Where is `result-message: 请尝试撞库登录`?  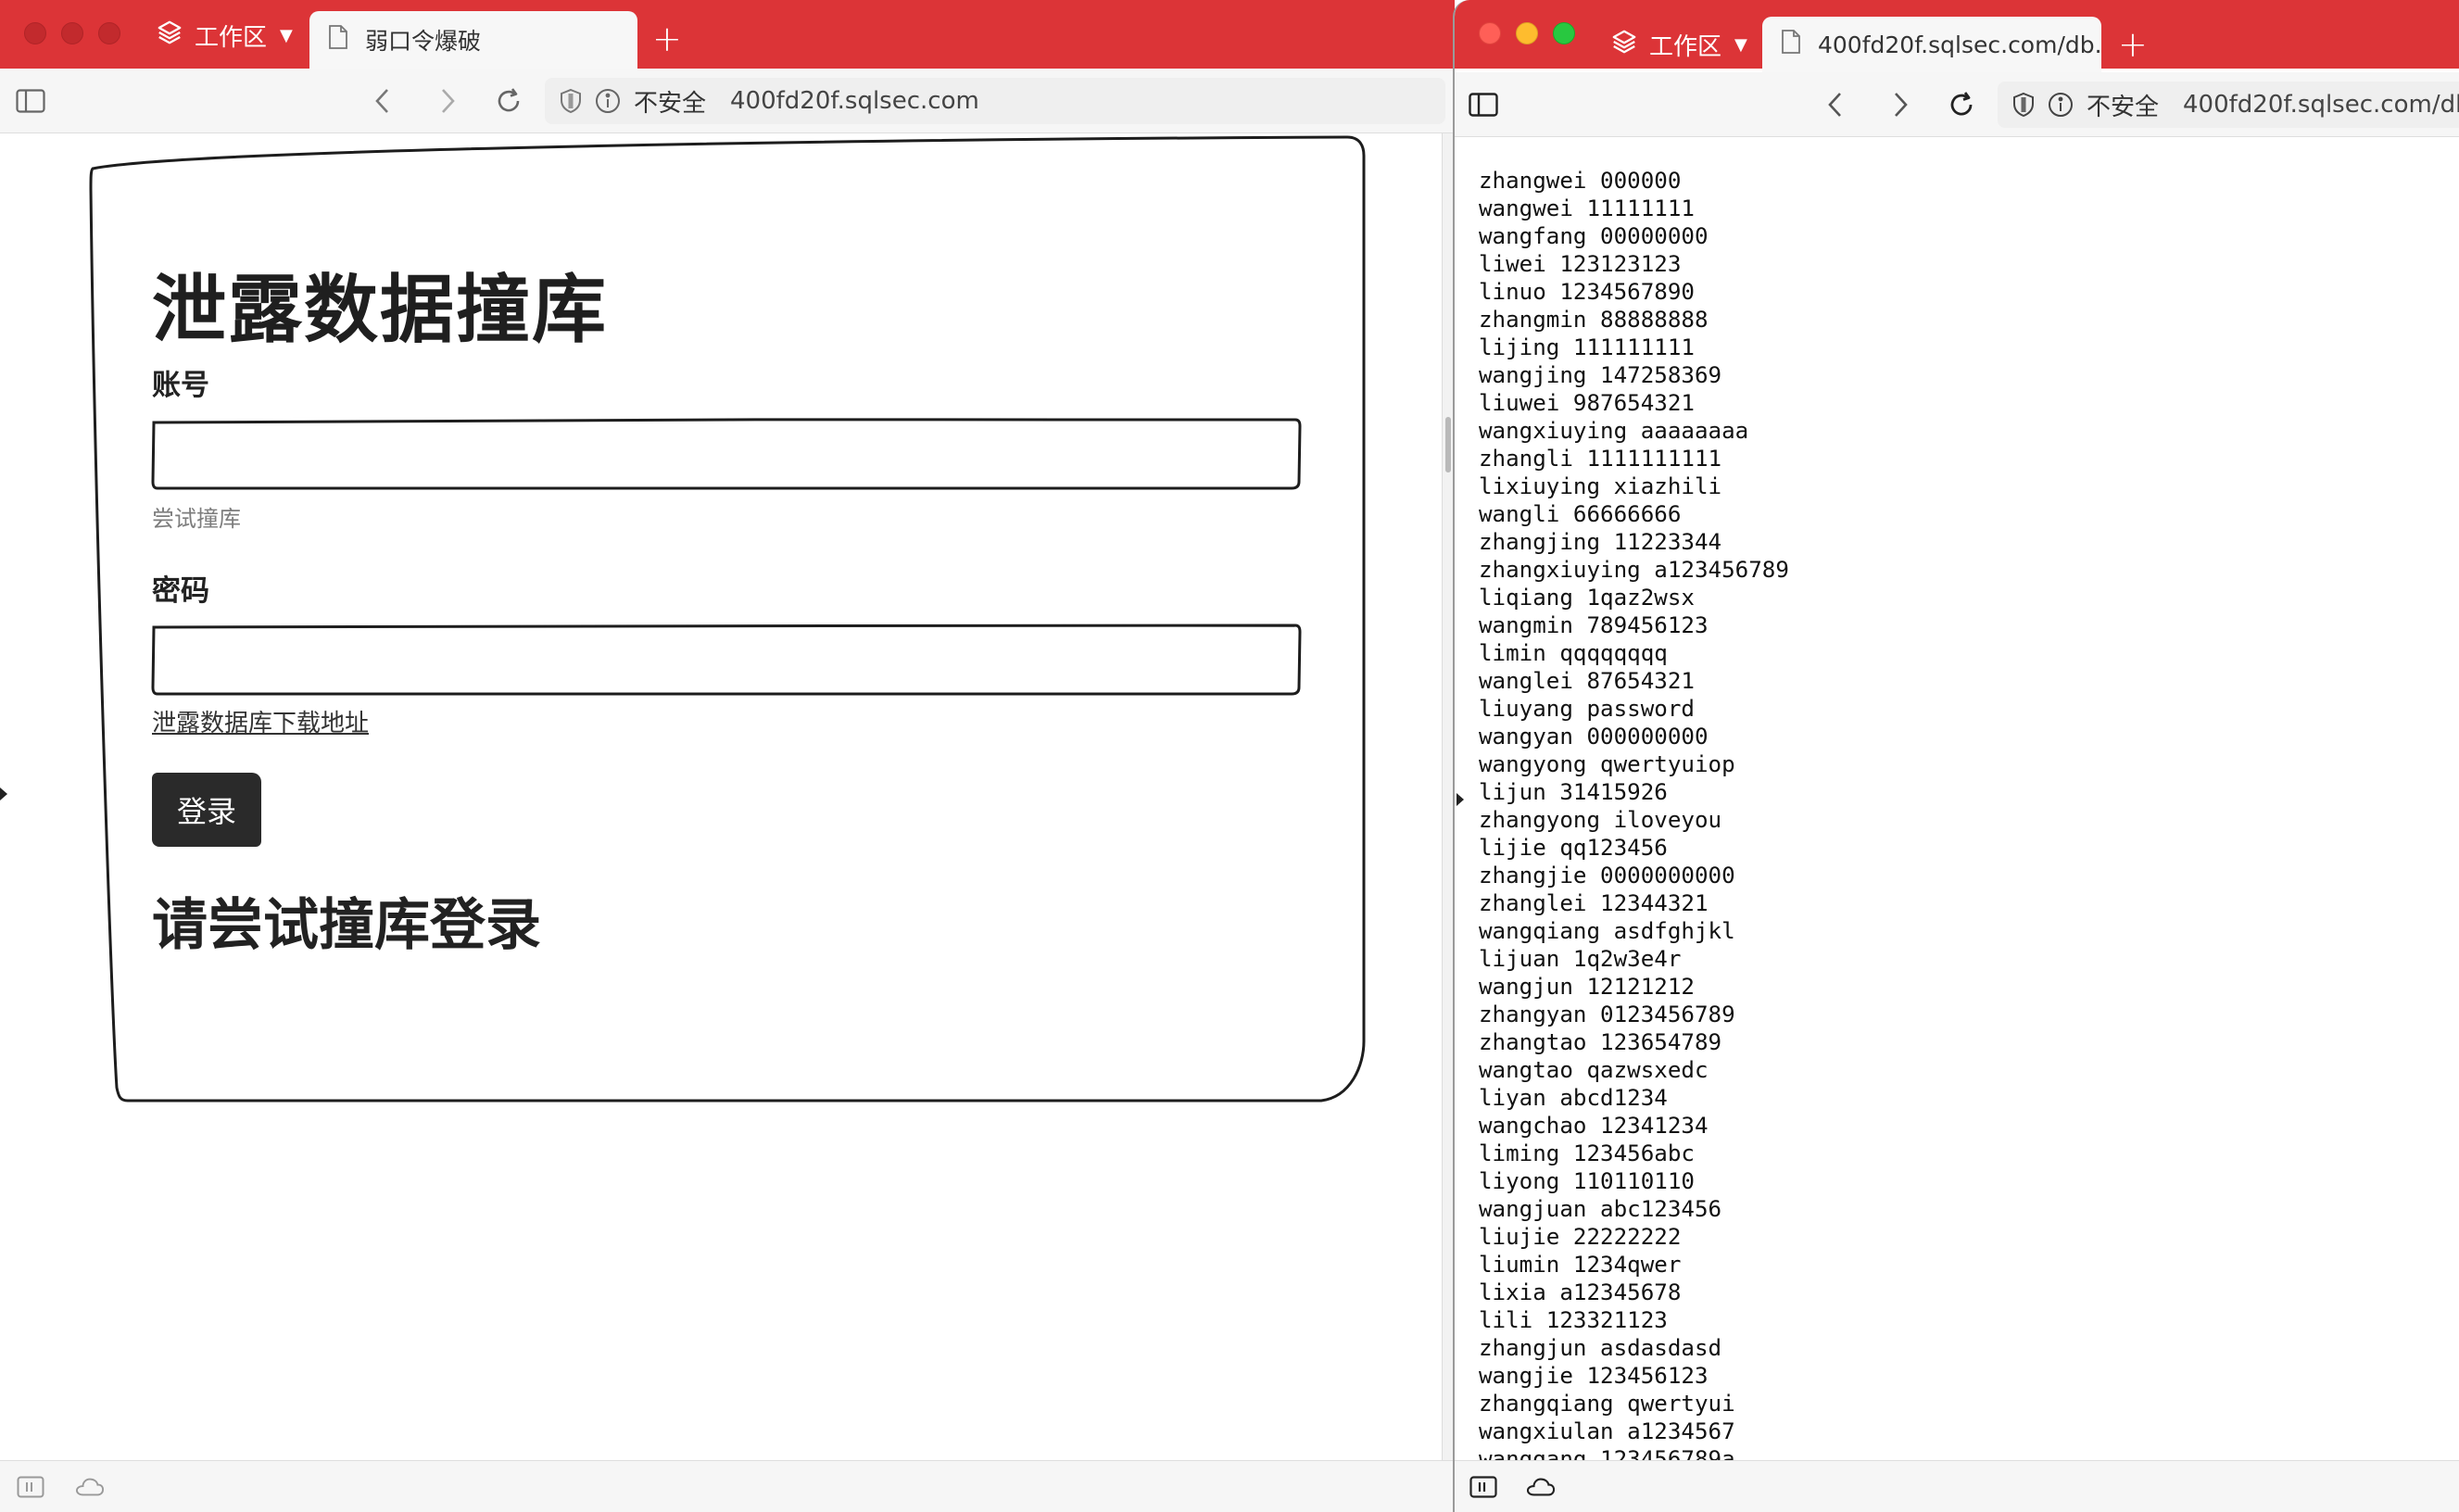
result-message: 请尝试撞库登录 is located at coordinates (346, 925).